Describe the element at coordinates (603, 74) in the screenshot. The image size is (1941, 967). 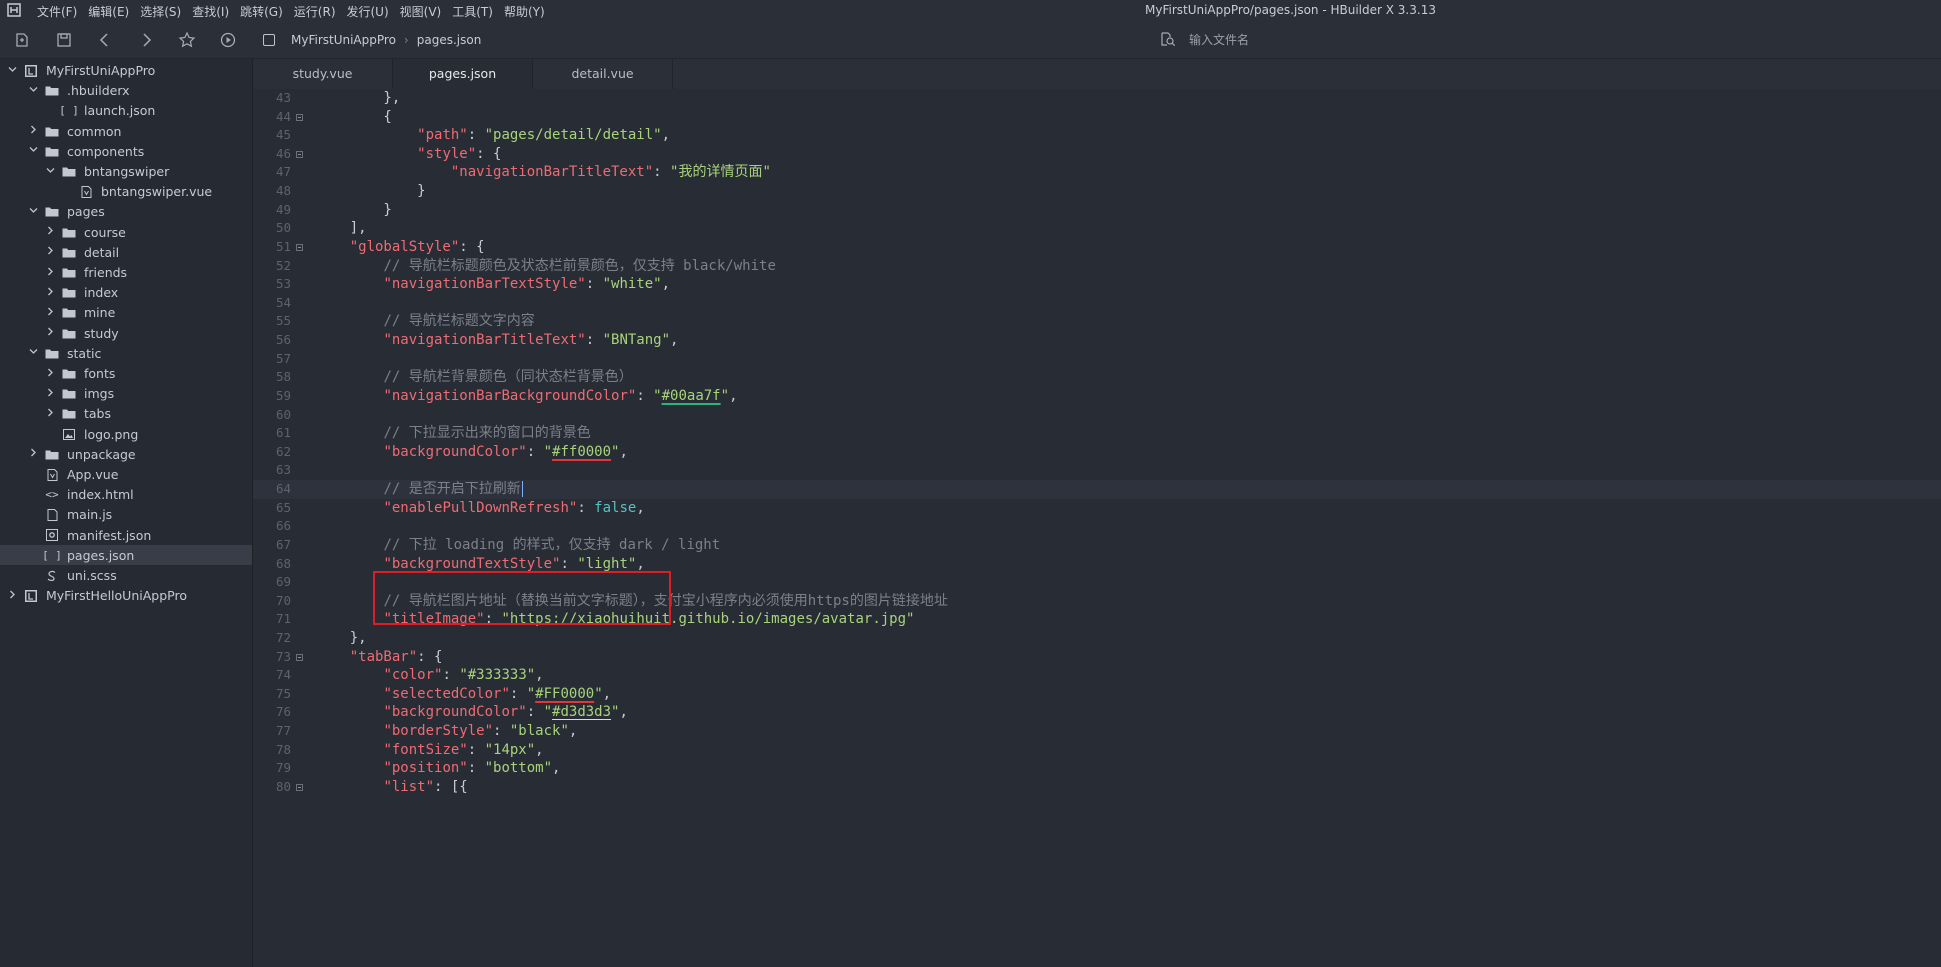
I see `tab-detail-vue: detail.vue` at that location.